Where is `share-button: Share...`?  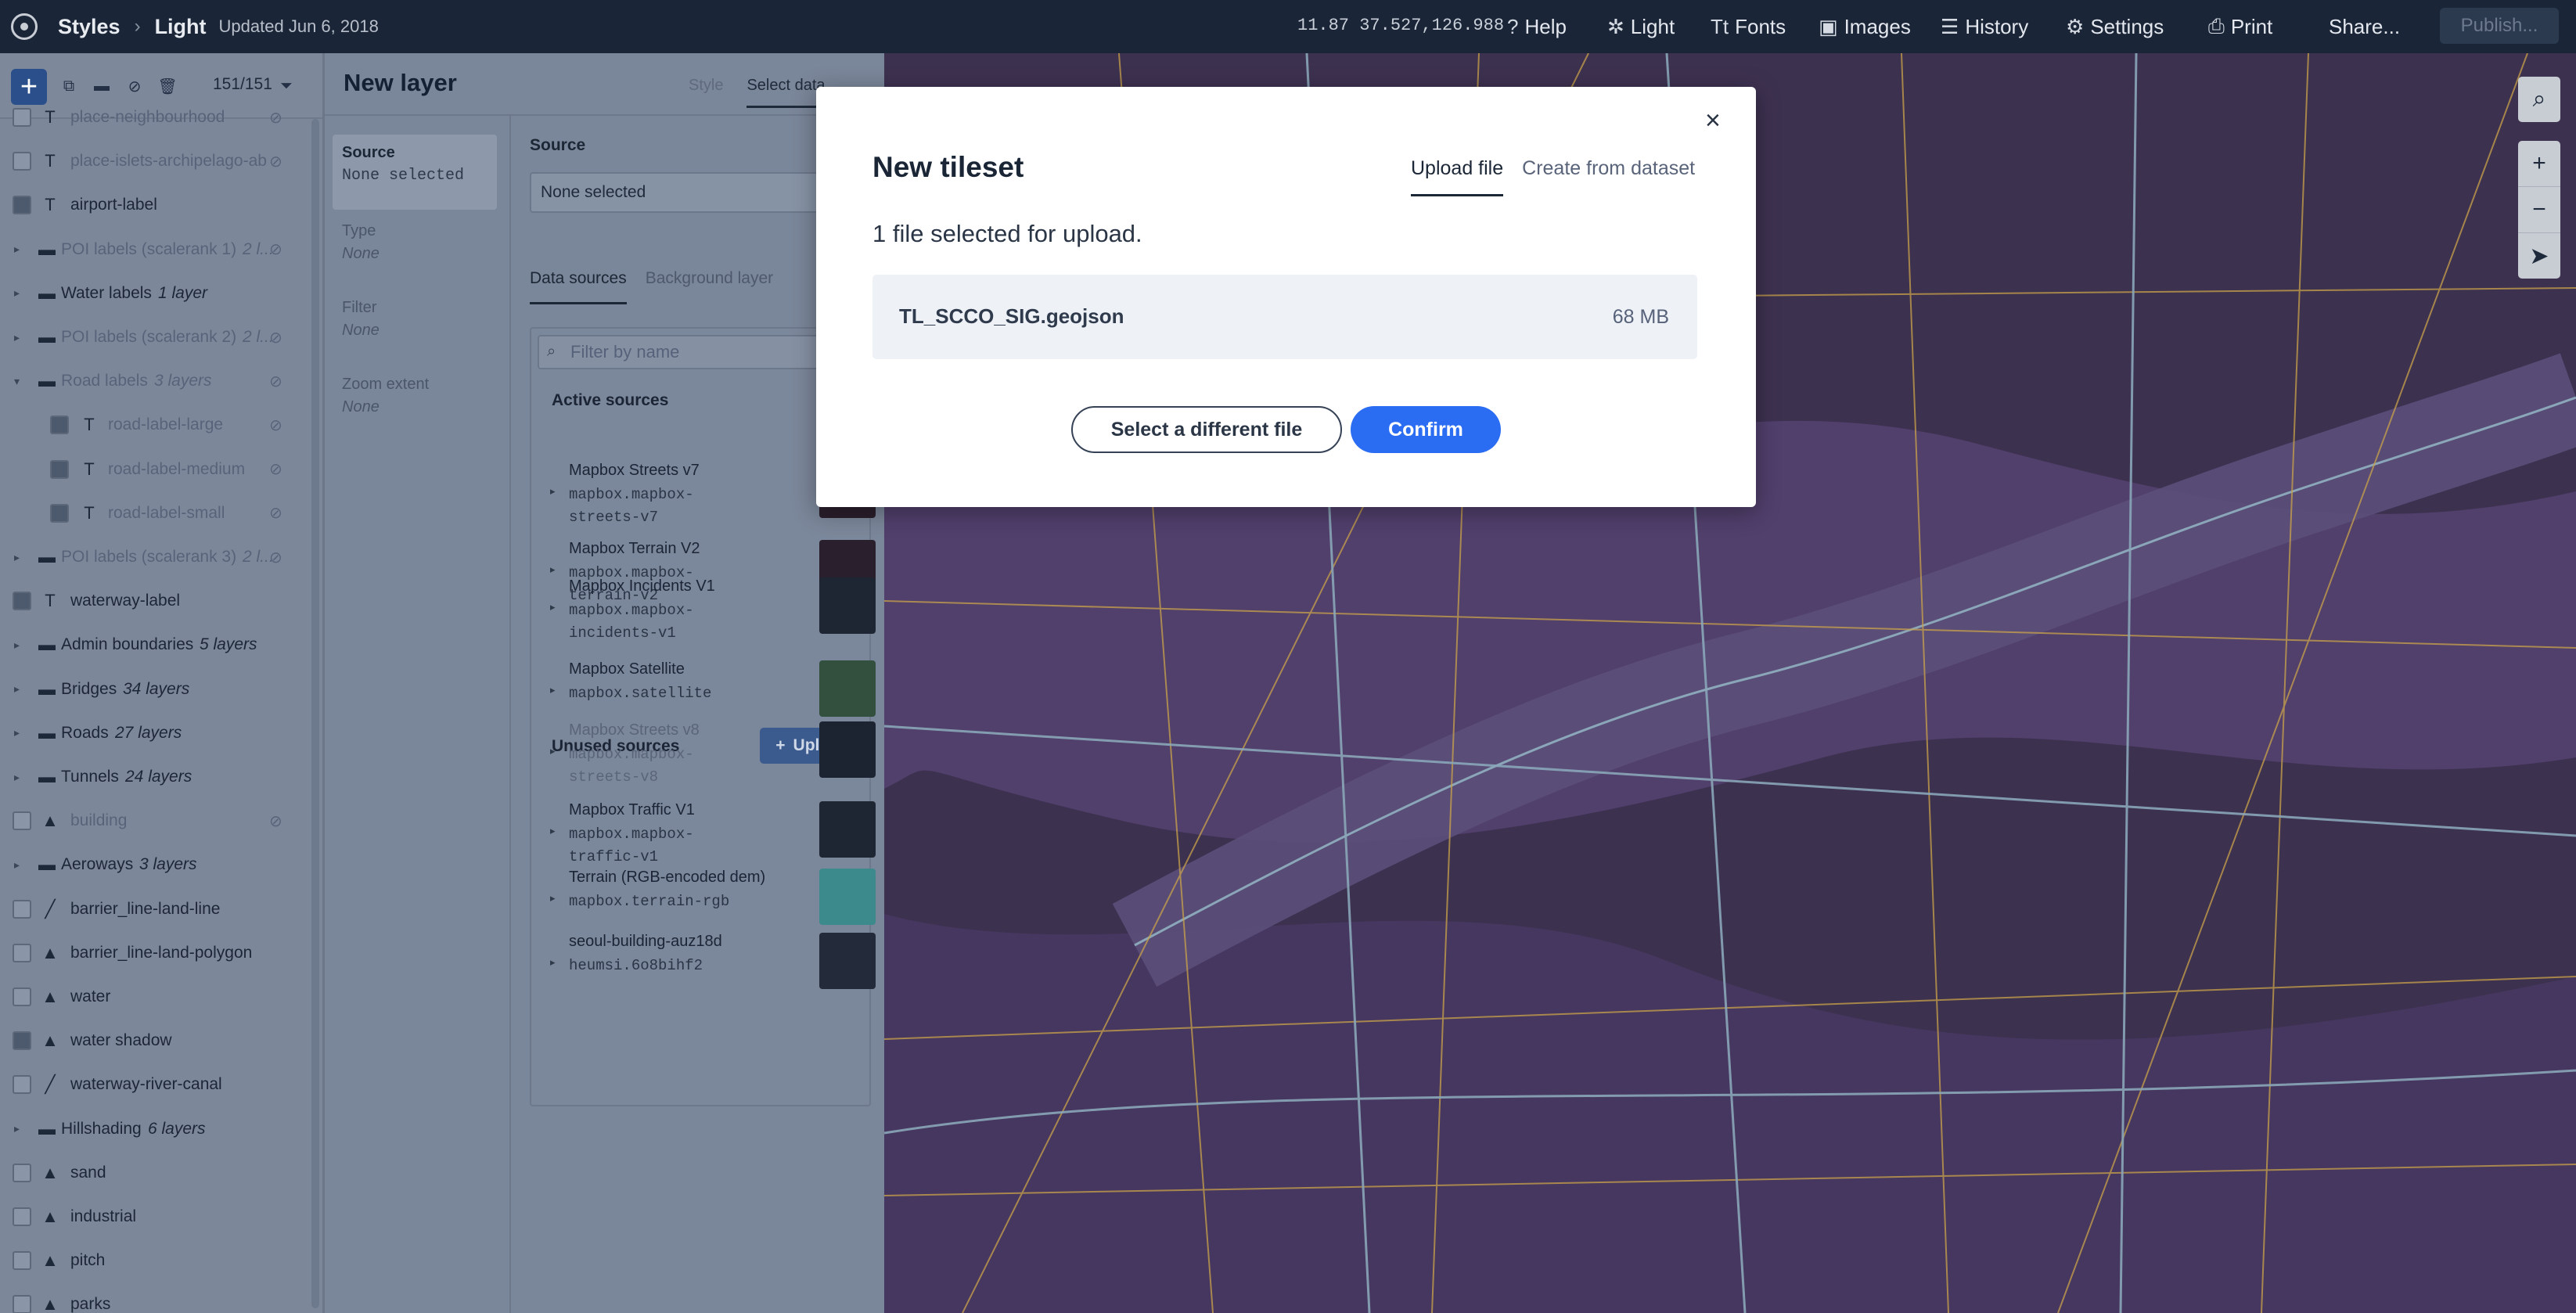
share-button: Share... is located at coordinates (2365, 26).